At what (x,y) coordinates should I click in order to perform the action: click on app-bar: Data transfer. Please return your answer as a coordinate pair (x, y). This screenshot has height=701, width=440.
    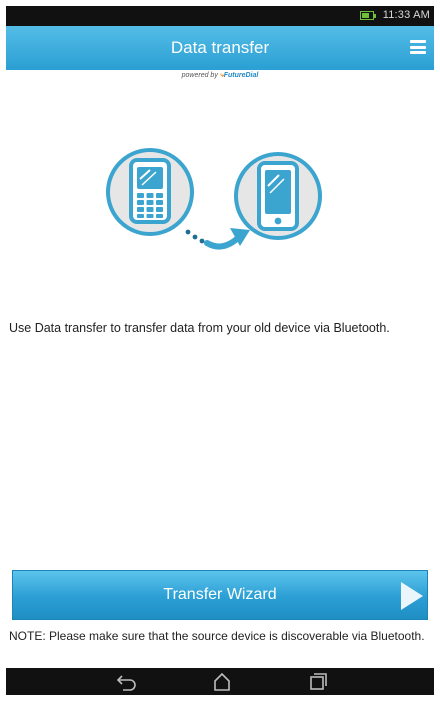
    Looking at the image, I should click on (220, 48).